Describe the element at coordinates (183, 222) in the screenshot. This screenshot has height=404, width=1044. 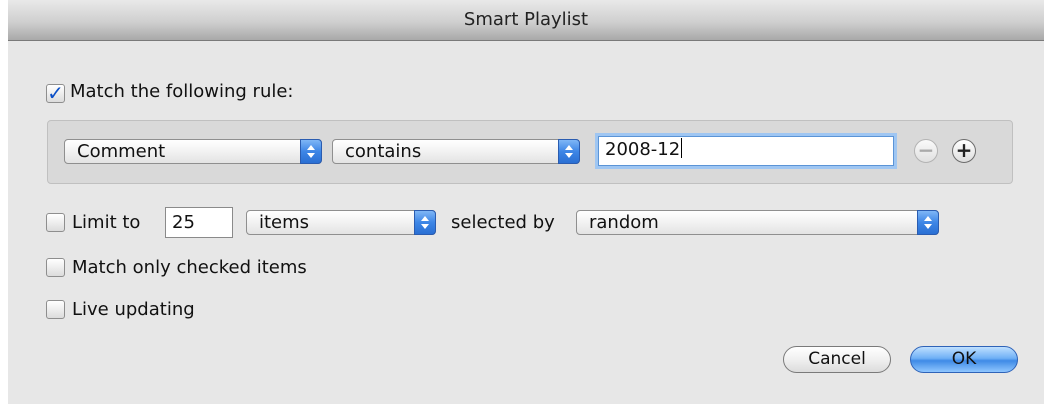
I see `limit-count-text: 25` at that location.